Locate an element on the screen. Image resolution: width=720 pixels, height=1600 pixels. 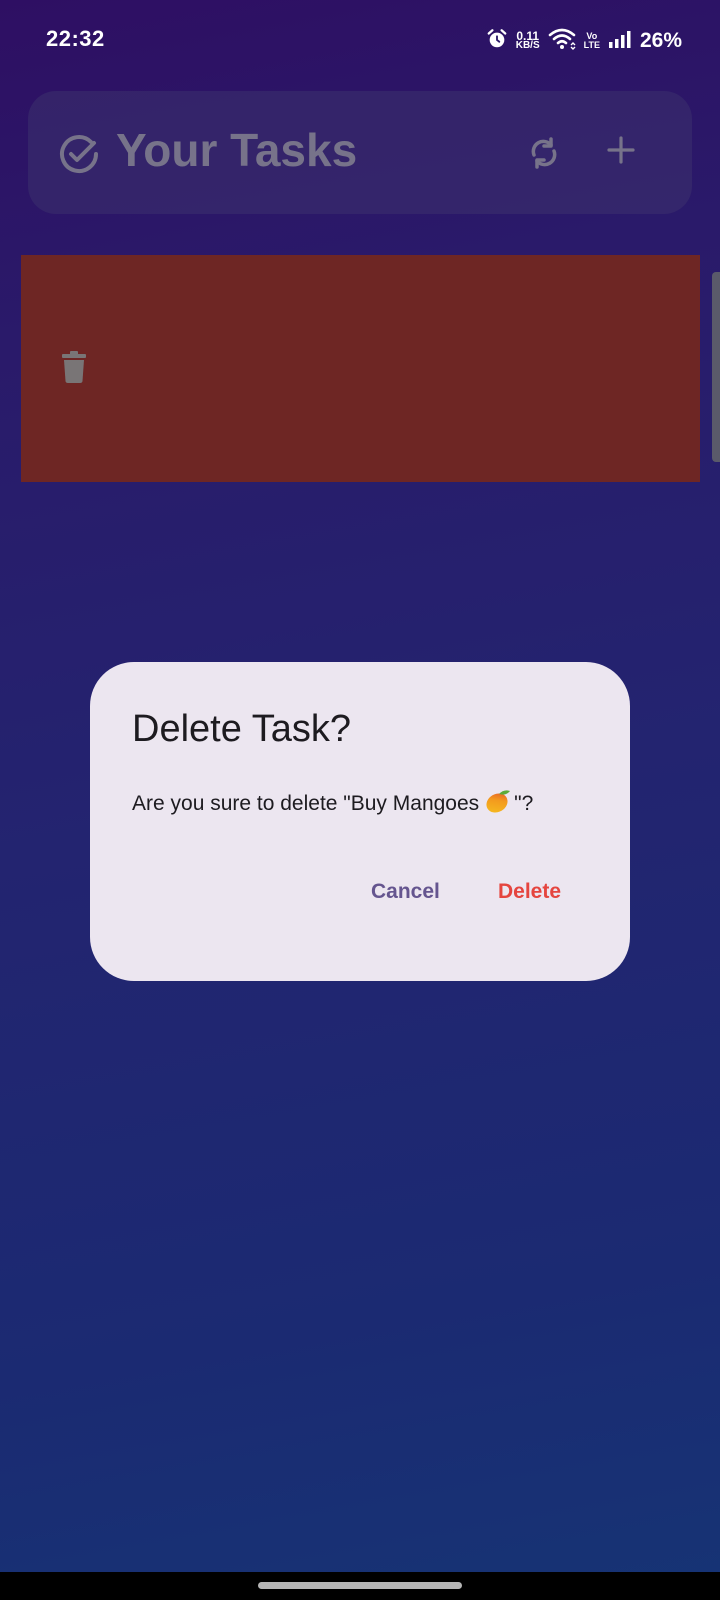
trash-icon is located at coordinates (74, 369).